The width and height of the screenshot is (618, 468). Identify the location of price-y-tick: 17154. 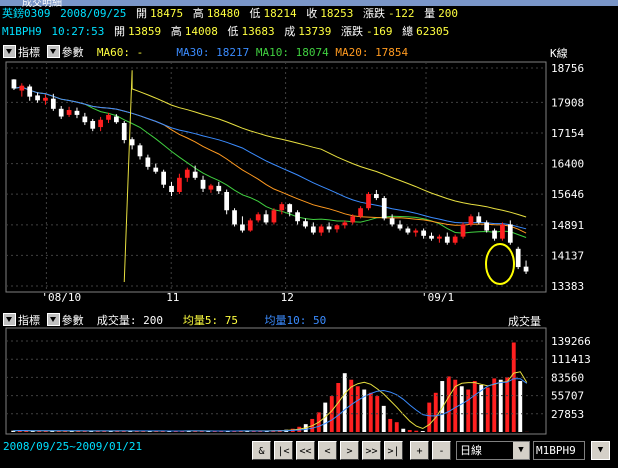
(567, 133).